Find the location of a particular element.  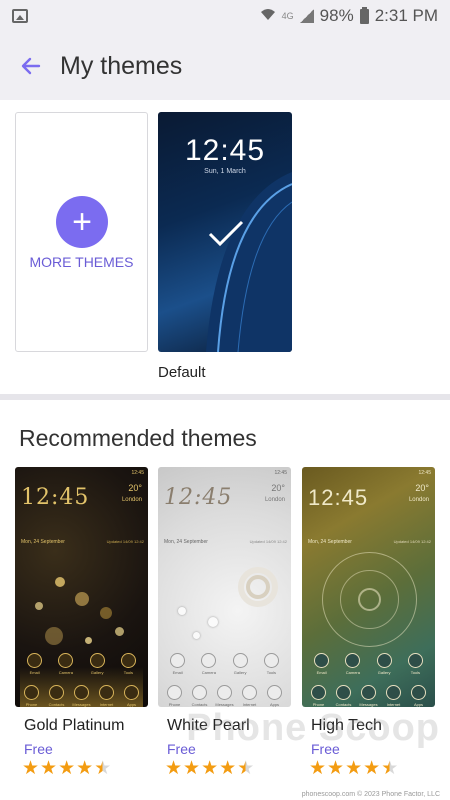

watermark-logo: Phone Scoop is located at coordinates (313, 728).